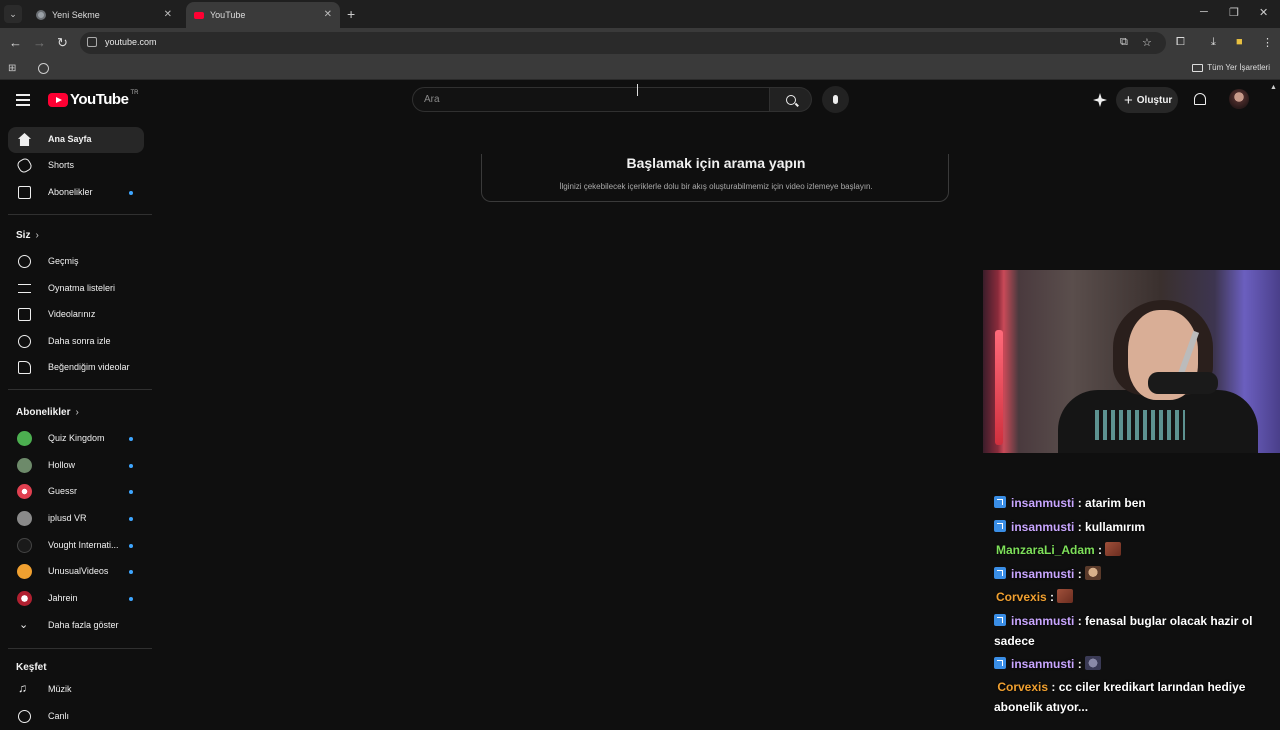  Describe the element at coordinates (15, 42) in the screenshot. I see `back-arrow-icon: ←` at that location.